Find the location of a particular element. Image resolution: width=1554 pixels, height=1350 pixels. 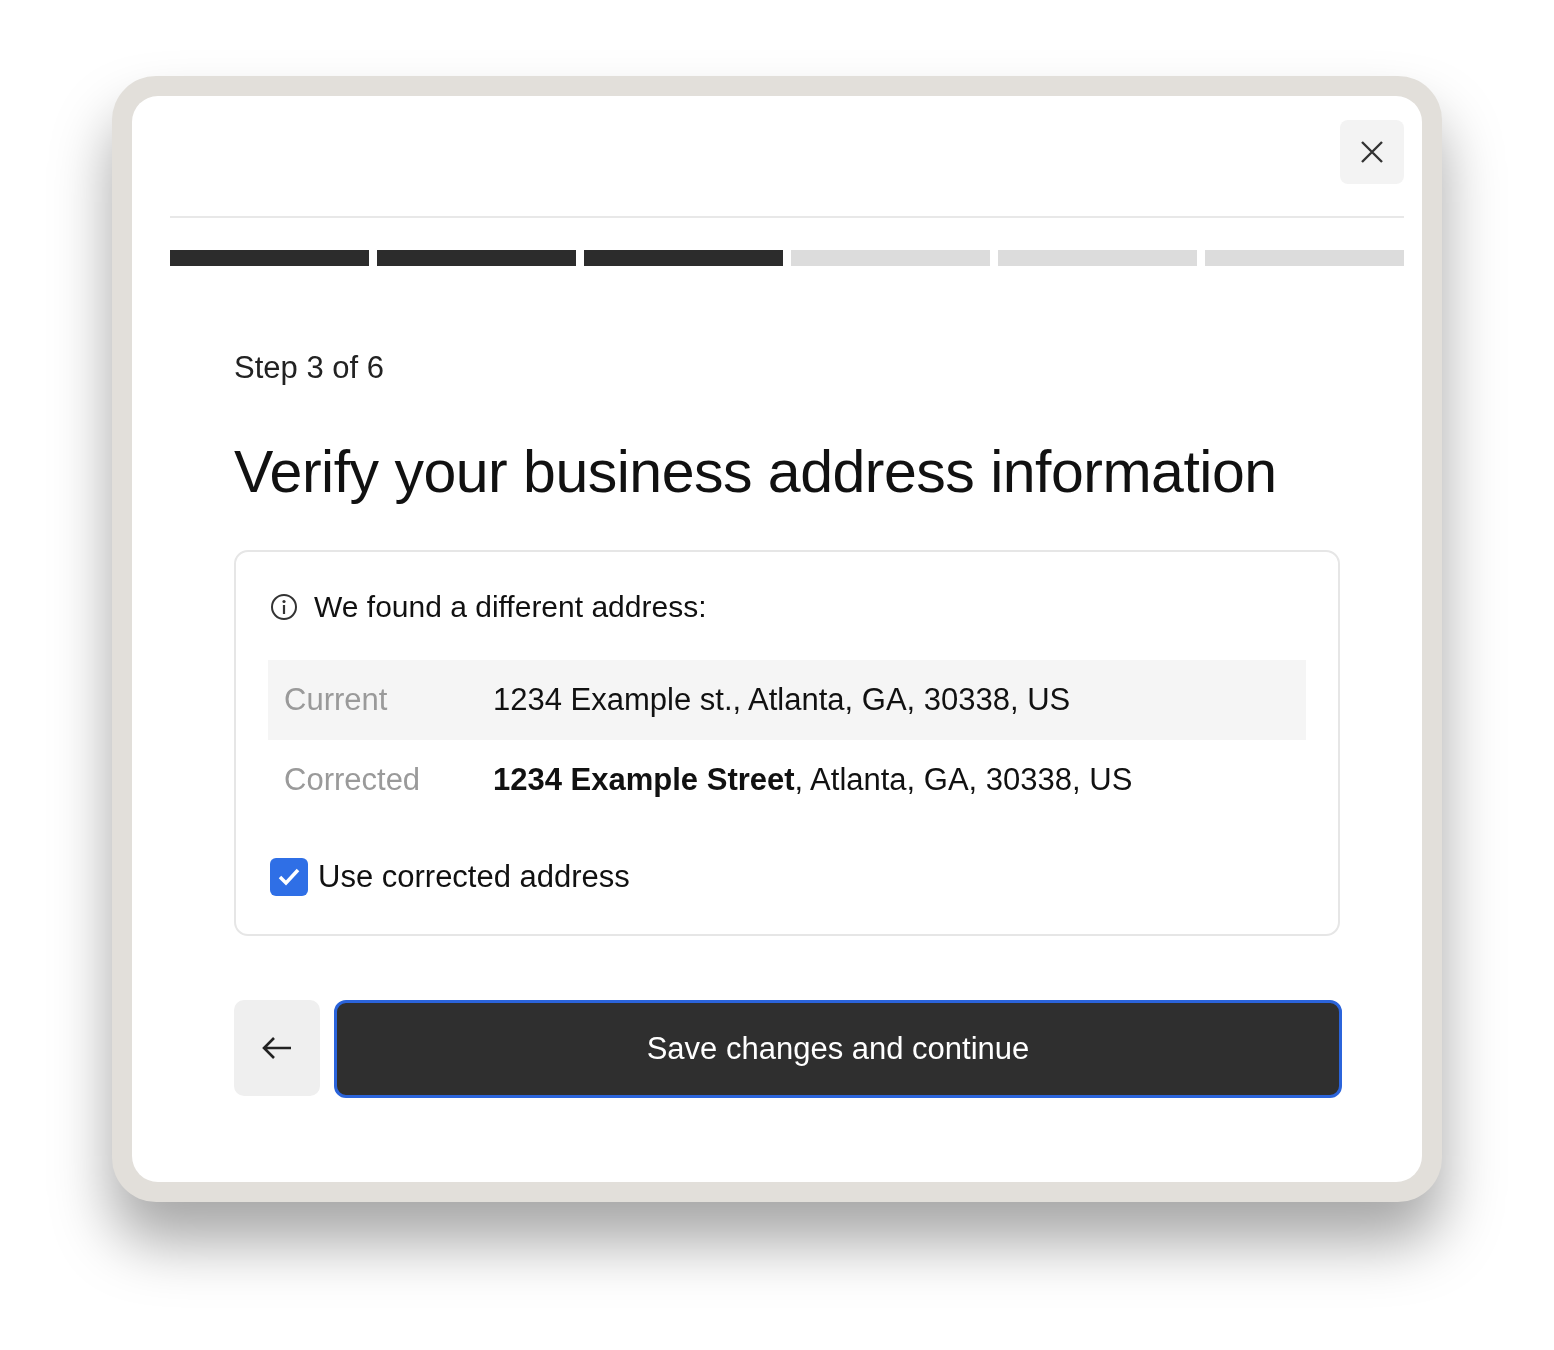

address-label: Corrected is located at coordinates (353, 780).